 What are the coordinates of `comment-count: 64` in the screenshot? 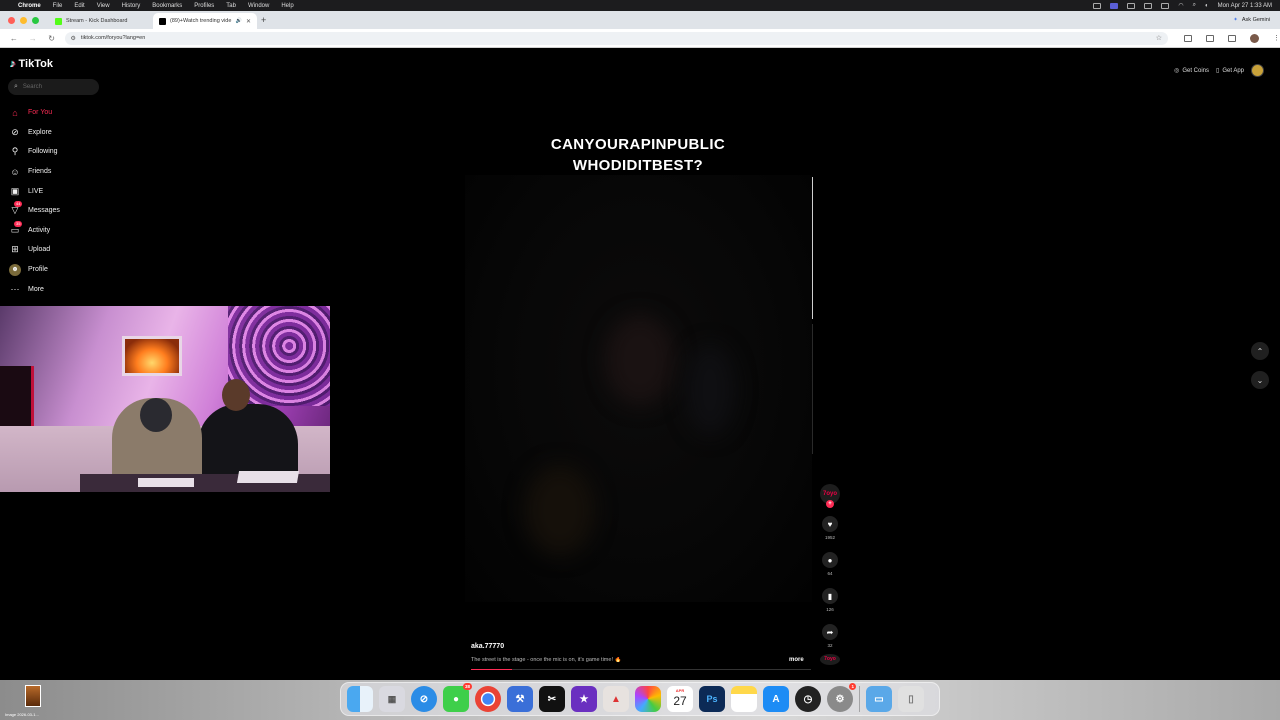 It's located at (830, 573).